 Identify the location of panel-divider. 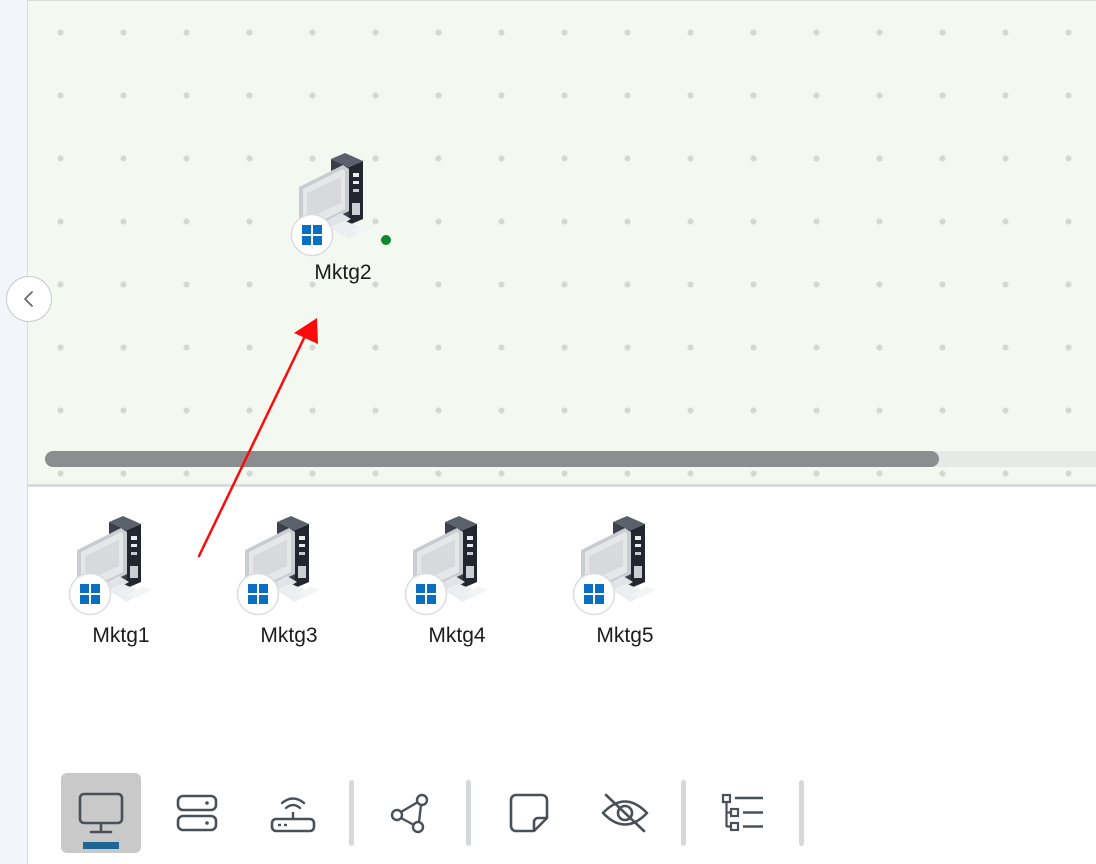
(562, 485).